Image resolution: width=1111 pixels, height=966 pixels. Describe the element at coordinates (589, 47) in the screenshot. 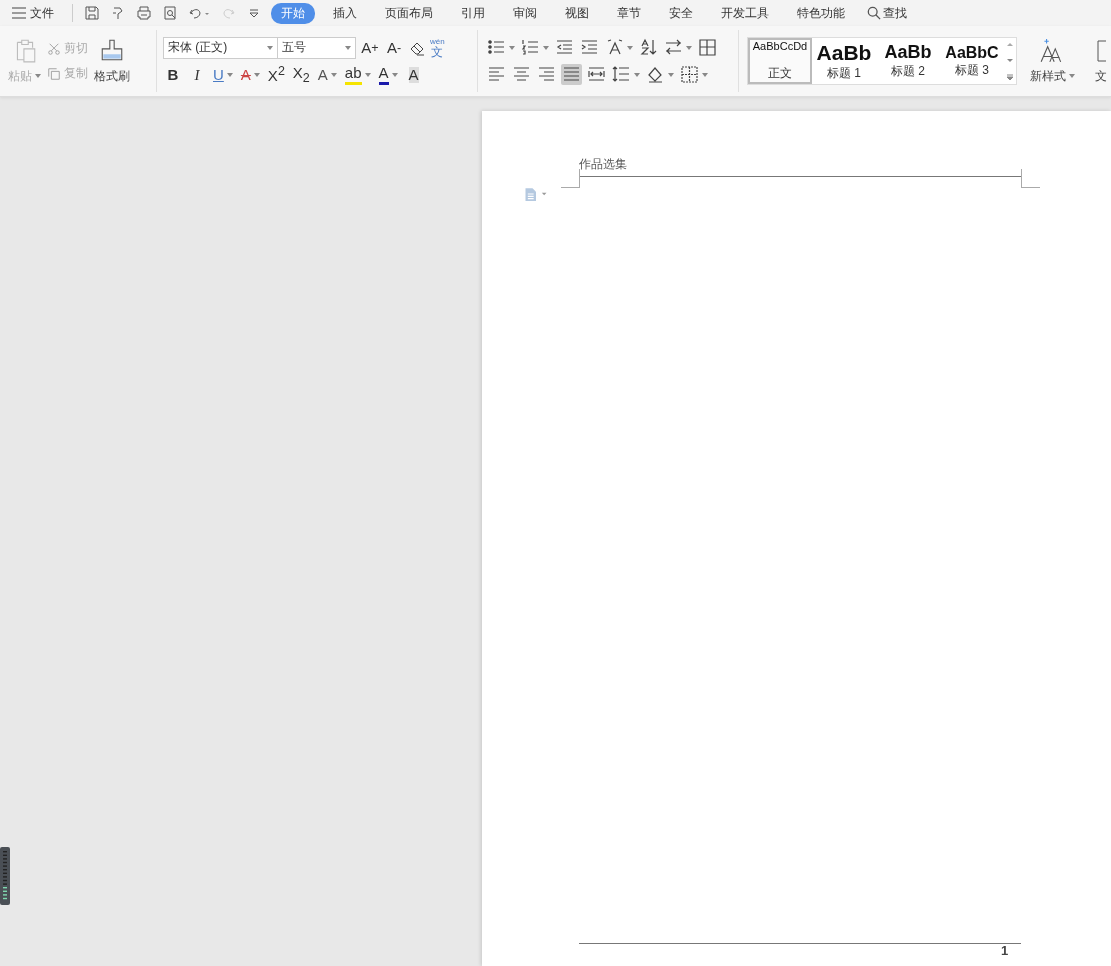

I see `indent-icon` at that location.